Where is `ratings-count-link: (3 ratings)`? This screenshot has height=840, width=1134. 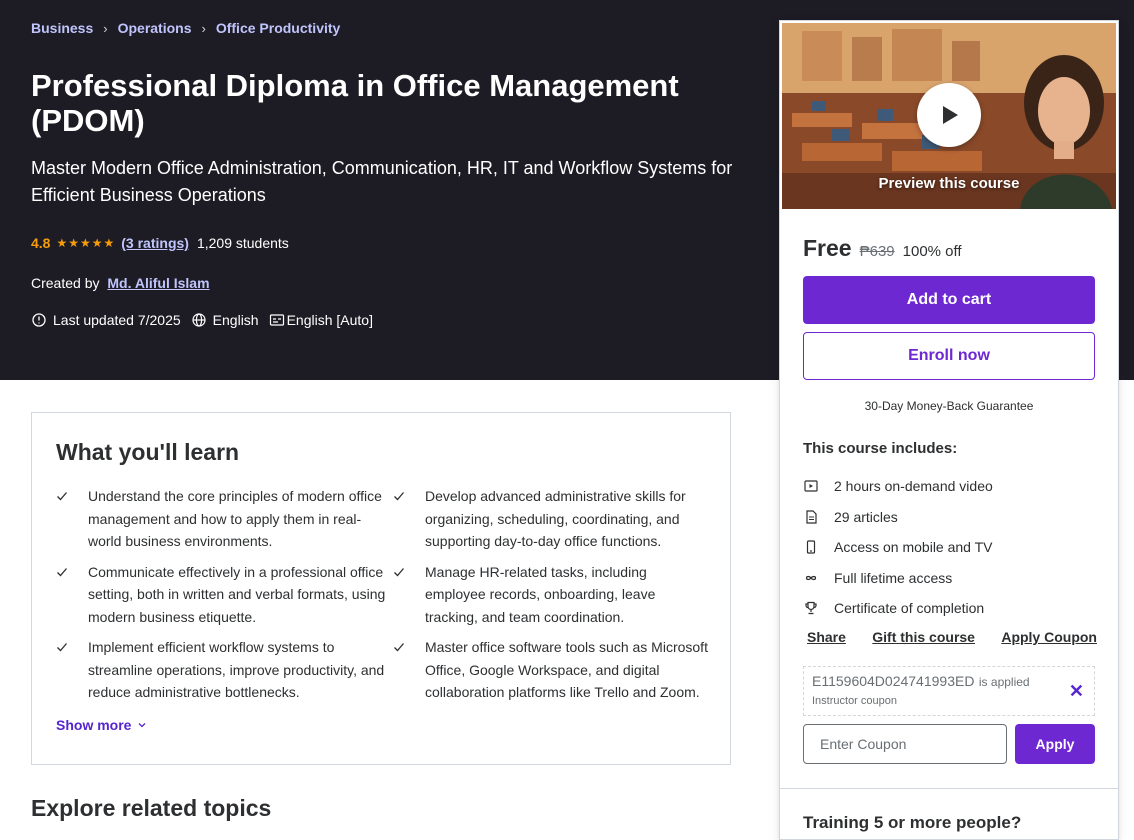 ratings-count-link: (3 ratings) is located at coordinates (155, 243).